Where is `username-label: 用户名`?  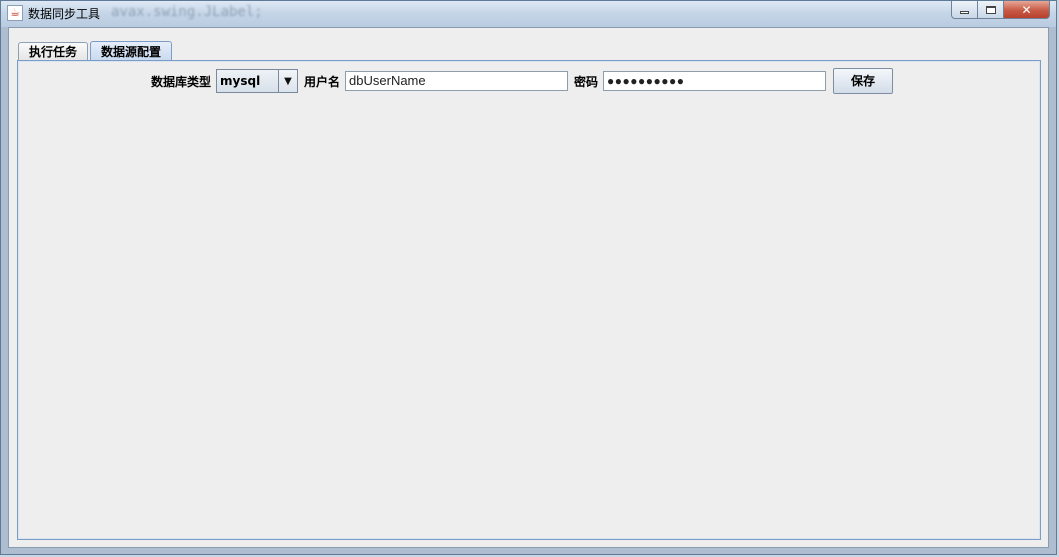
username-label: 用户名 is located at coordinates (322, 81).